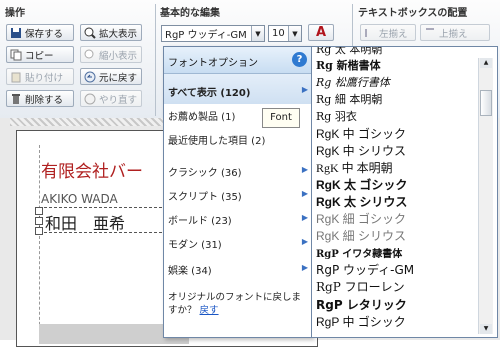  Describe the element at coordinates (354, 167) in the screenshot. I see `font-list-item: RgK 中 本明朝` at that location.